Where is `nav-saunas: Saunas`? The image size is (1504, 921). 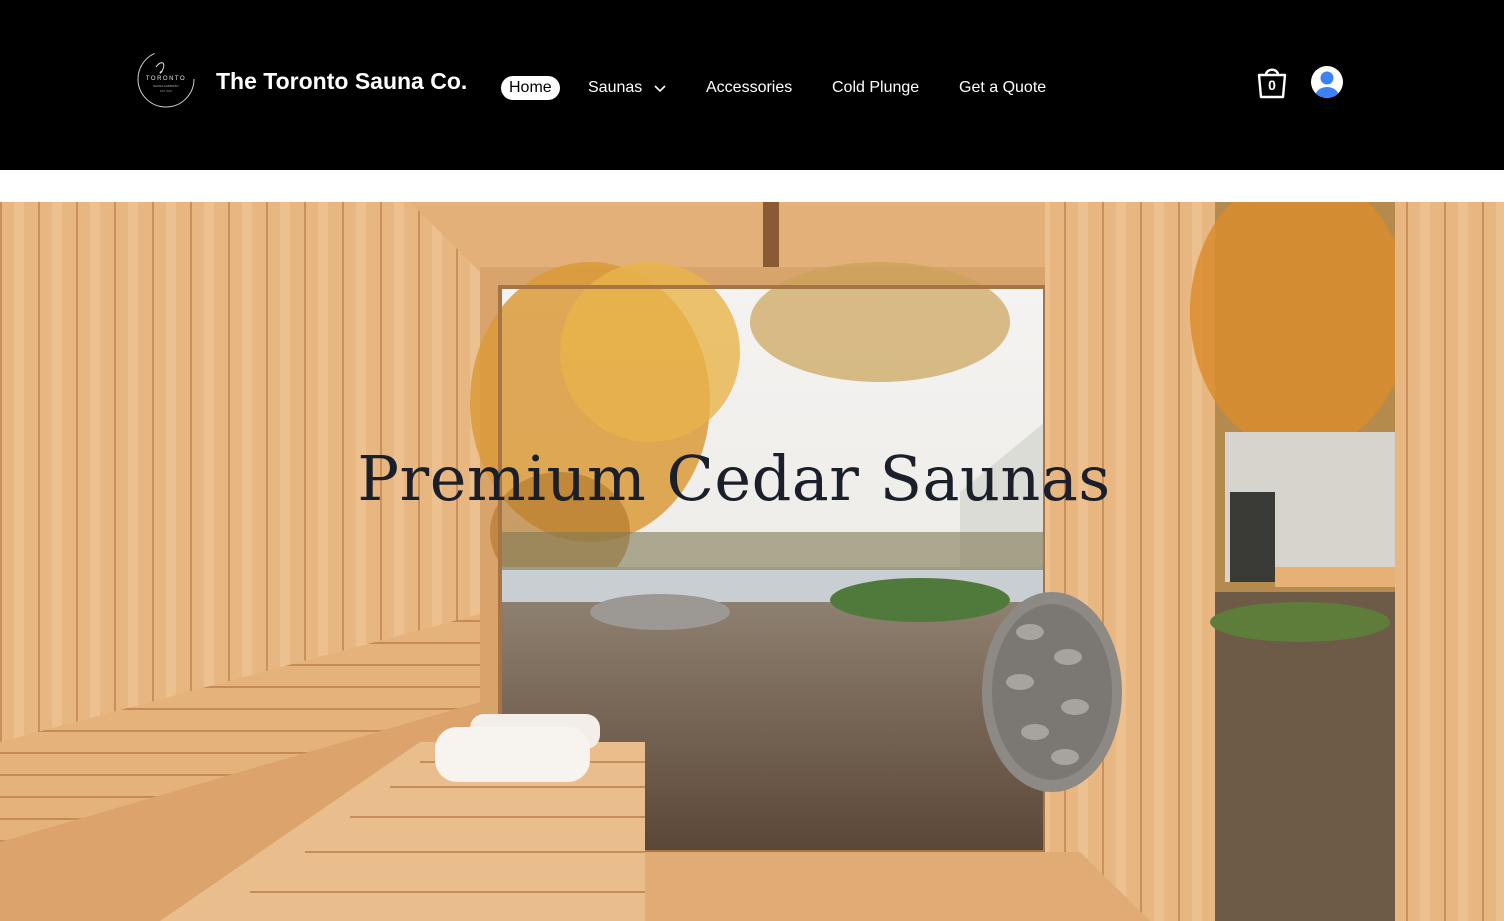
nav-saunas: Saunas is located at coordinates (615, 88).